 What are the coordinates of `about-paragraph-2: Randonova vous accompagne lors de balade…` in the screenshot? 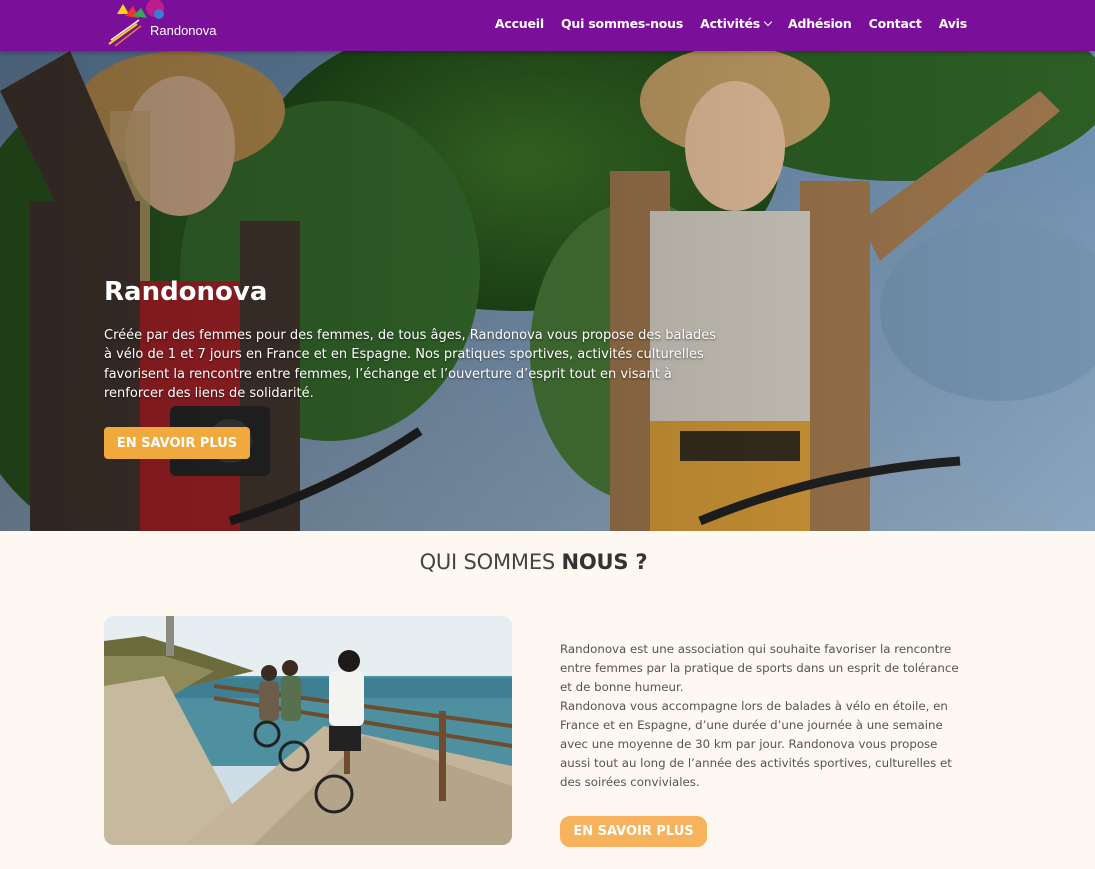 It's located at (756, 744).